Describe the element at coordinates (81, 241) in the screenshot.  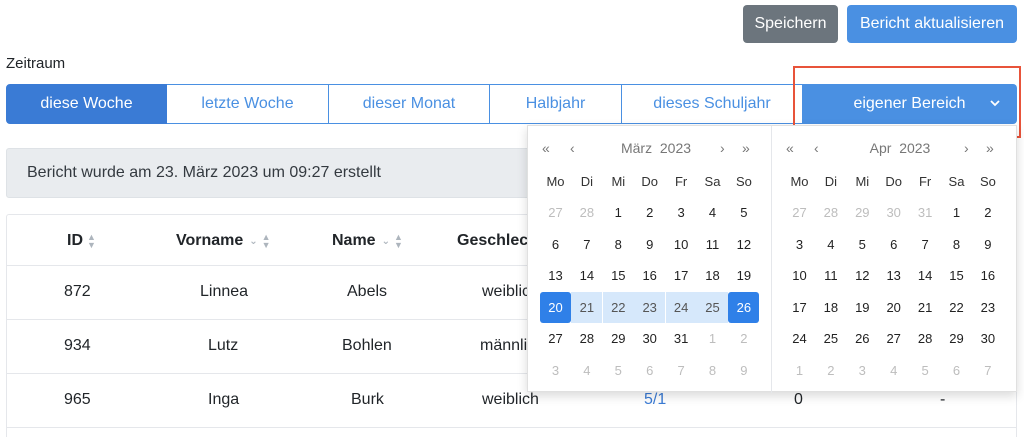
I see `column-header-id: ID ▲ ▼` at that location.